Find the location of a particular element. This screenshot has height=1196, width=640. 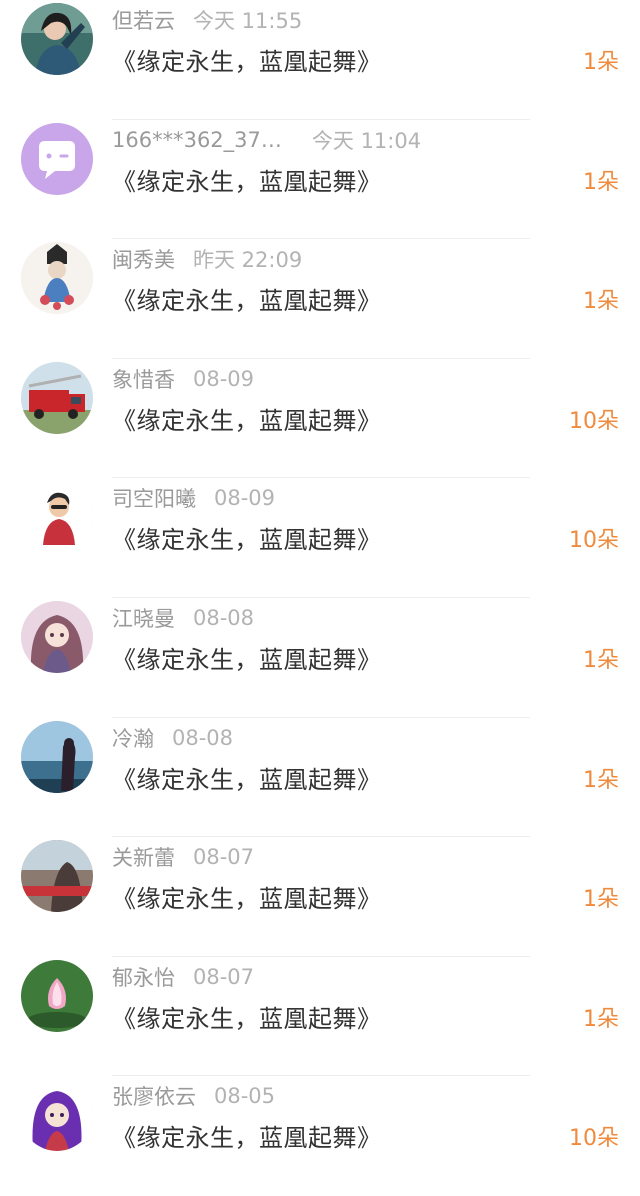

list-item: 司空阳曦 08-09 《缘定永生，蓝凰起舞》 10朵 is located at coordinates (320, 538).